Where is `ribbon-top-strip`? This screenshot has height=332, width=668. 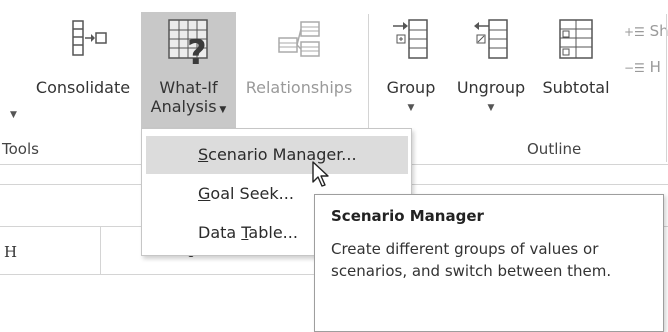 ribbon-top-strip is located at coordinates (334, 5).